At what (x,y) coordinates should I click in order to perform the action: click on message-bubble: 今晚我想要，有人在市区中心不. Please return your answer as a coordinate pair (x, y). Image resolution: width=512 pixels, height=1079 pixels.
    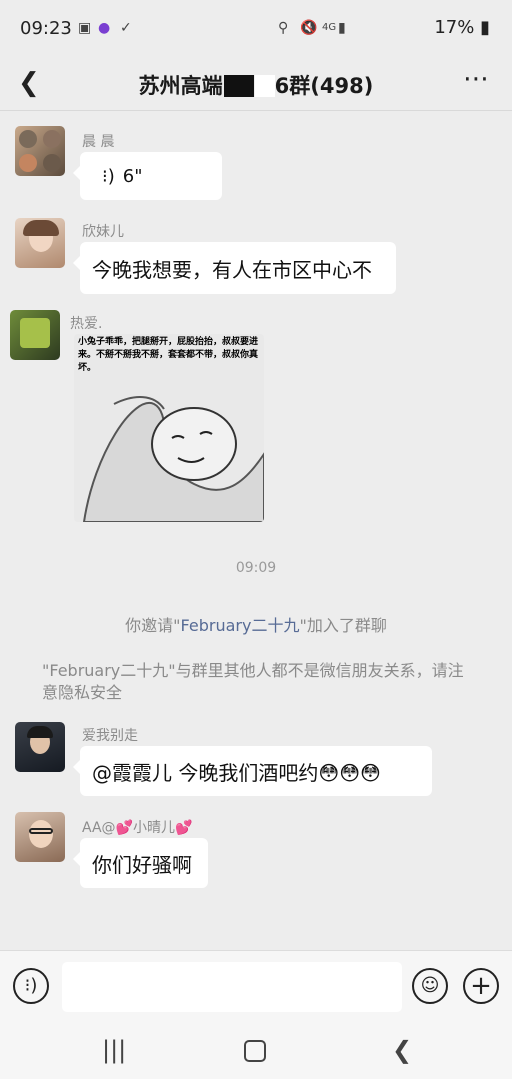
    Looking at the image, I should click on (234, 268).